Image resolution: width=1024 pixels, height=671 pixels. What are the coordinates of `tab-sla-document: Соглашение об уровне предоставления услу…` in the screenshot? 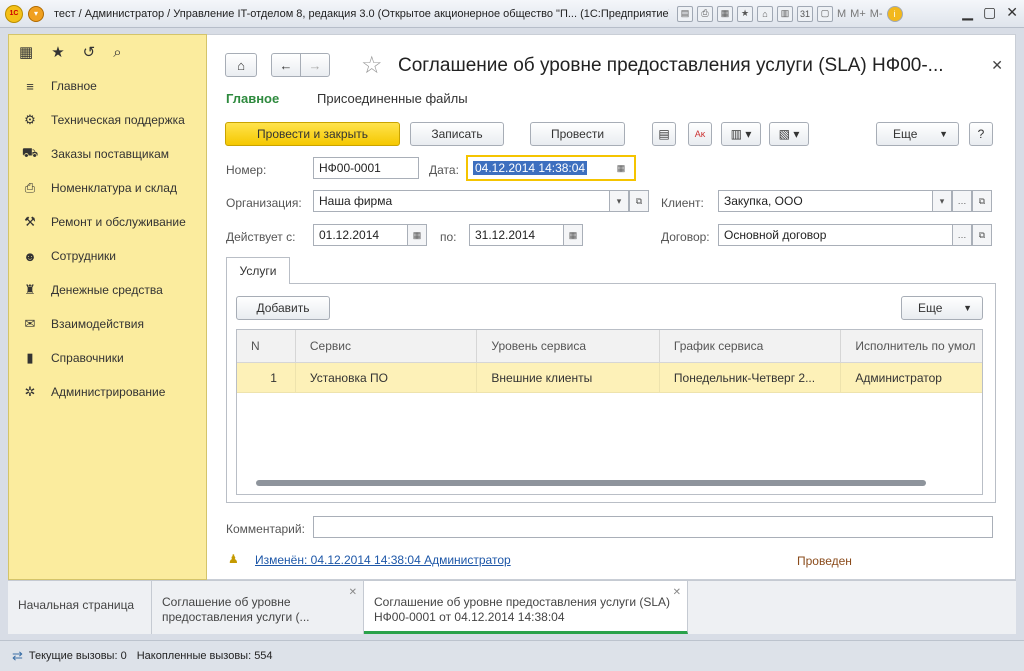 It's located at (526, 607).